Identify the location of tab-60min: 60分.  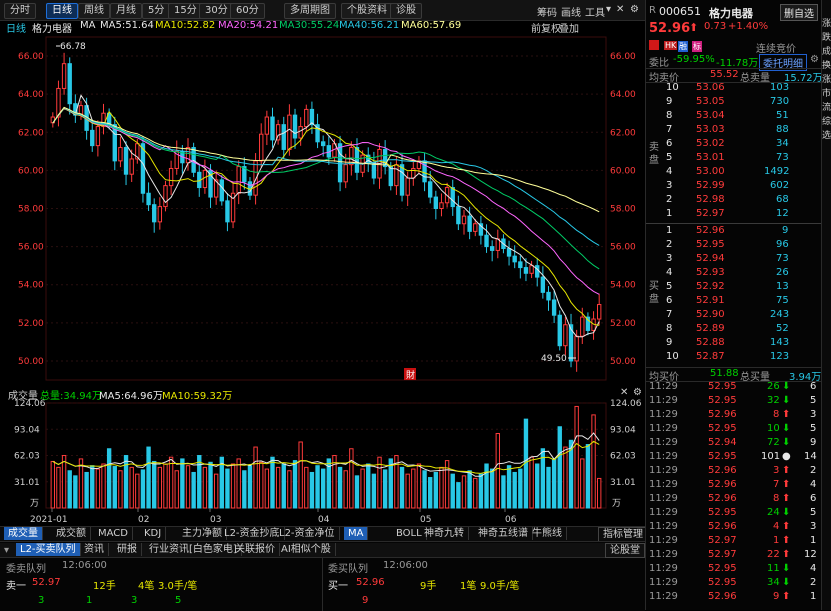
(247, 11).